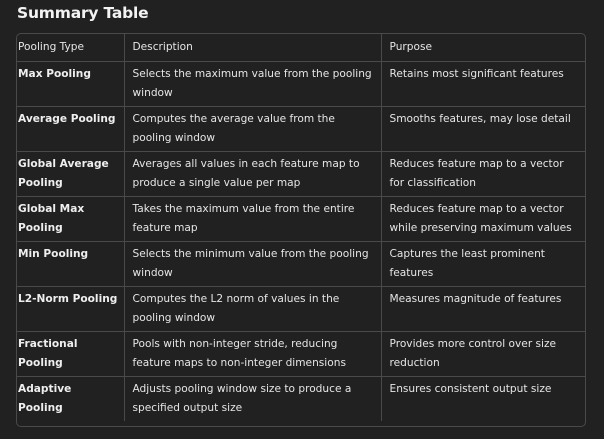 This screenshot has height=439, width=604. What do you see at coordinates (70, 48) in the screenshot?
I see `column-header-pooling-type: Pooling Type` at bounding box center [70, 48].